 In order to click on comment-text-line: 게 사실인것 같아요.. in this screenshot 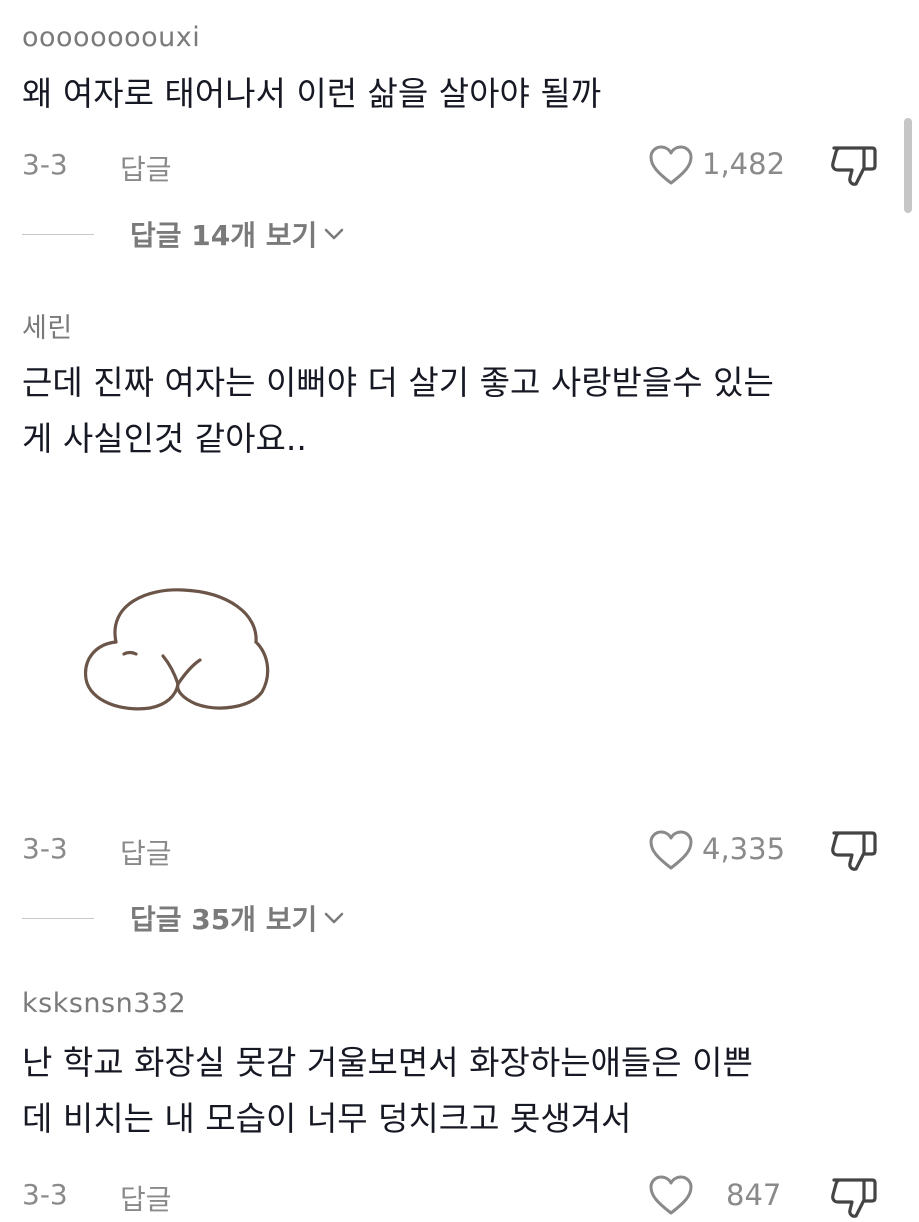, I will do `click(164, 438)`.